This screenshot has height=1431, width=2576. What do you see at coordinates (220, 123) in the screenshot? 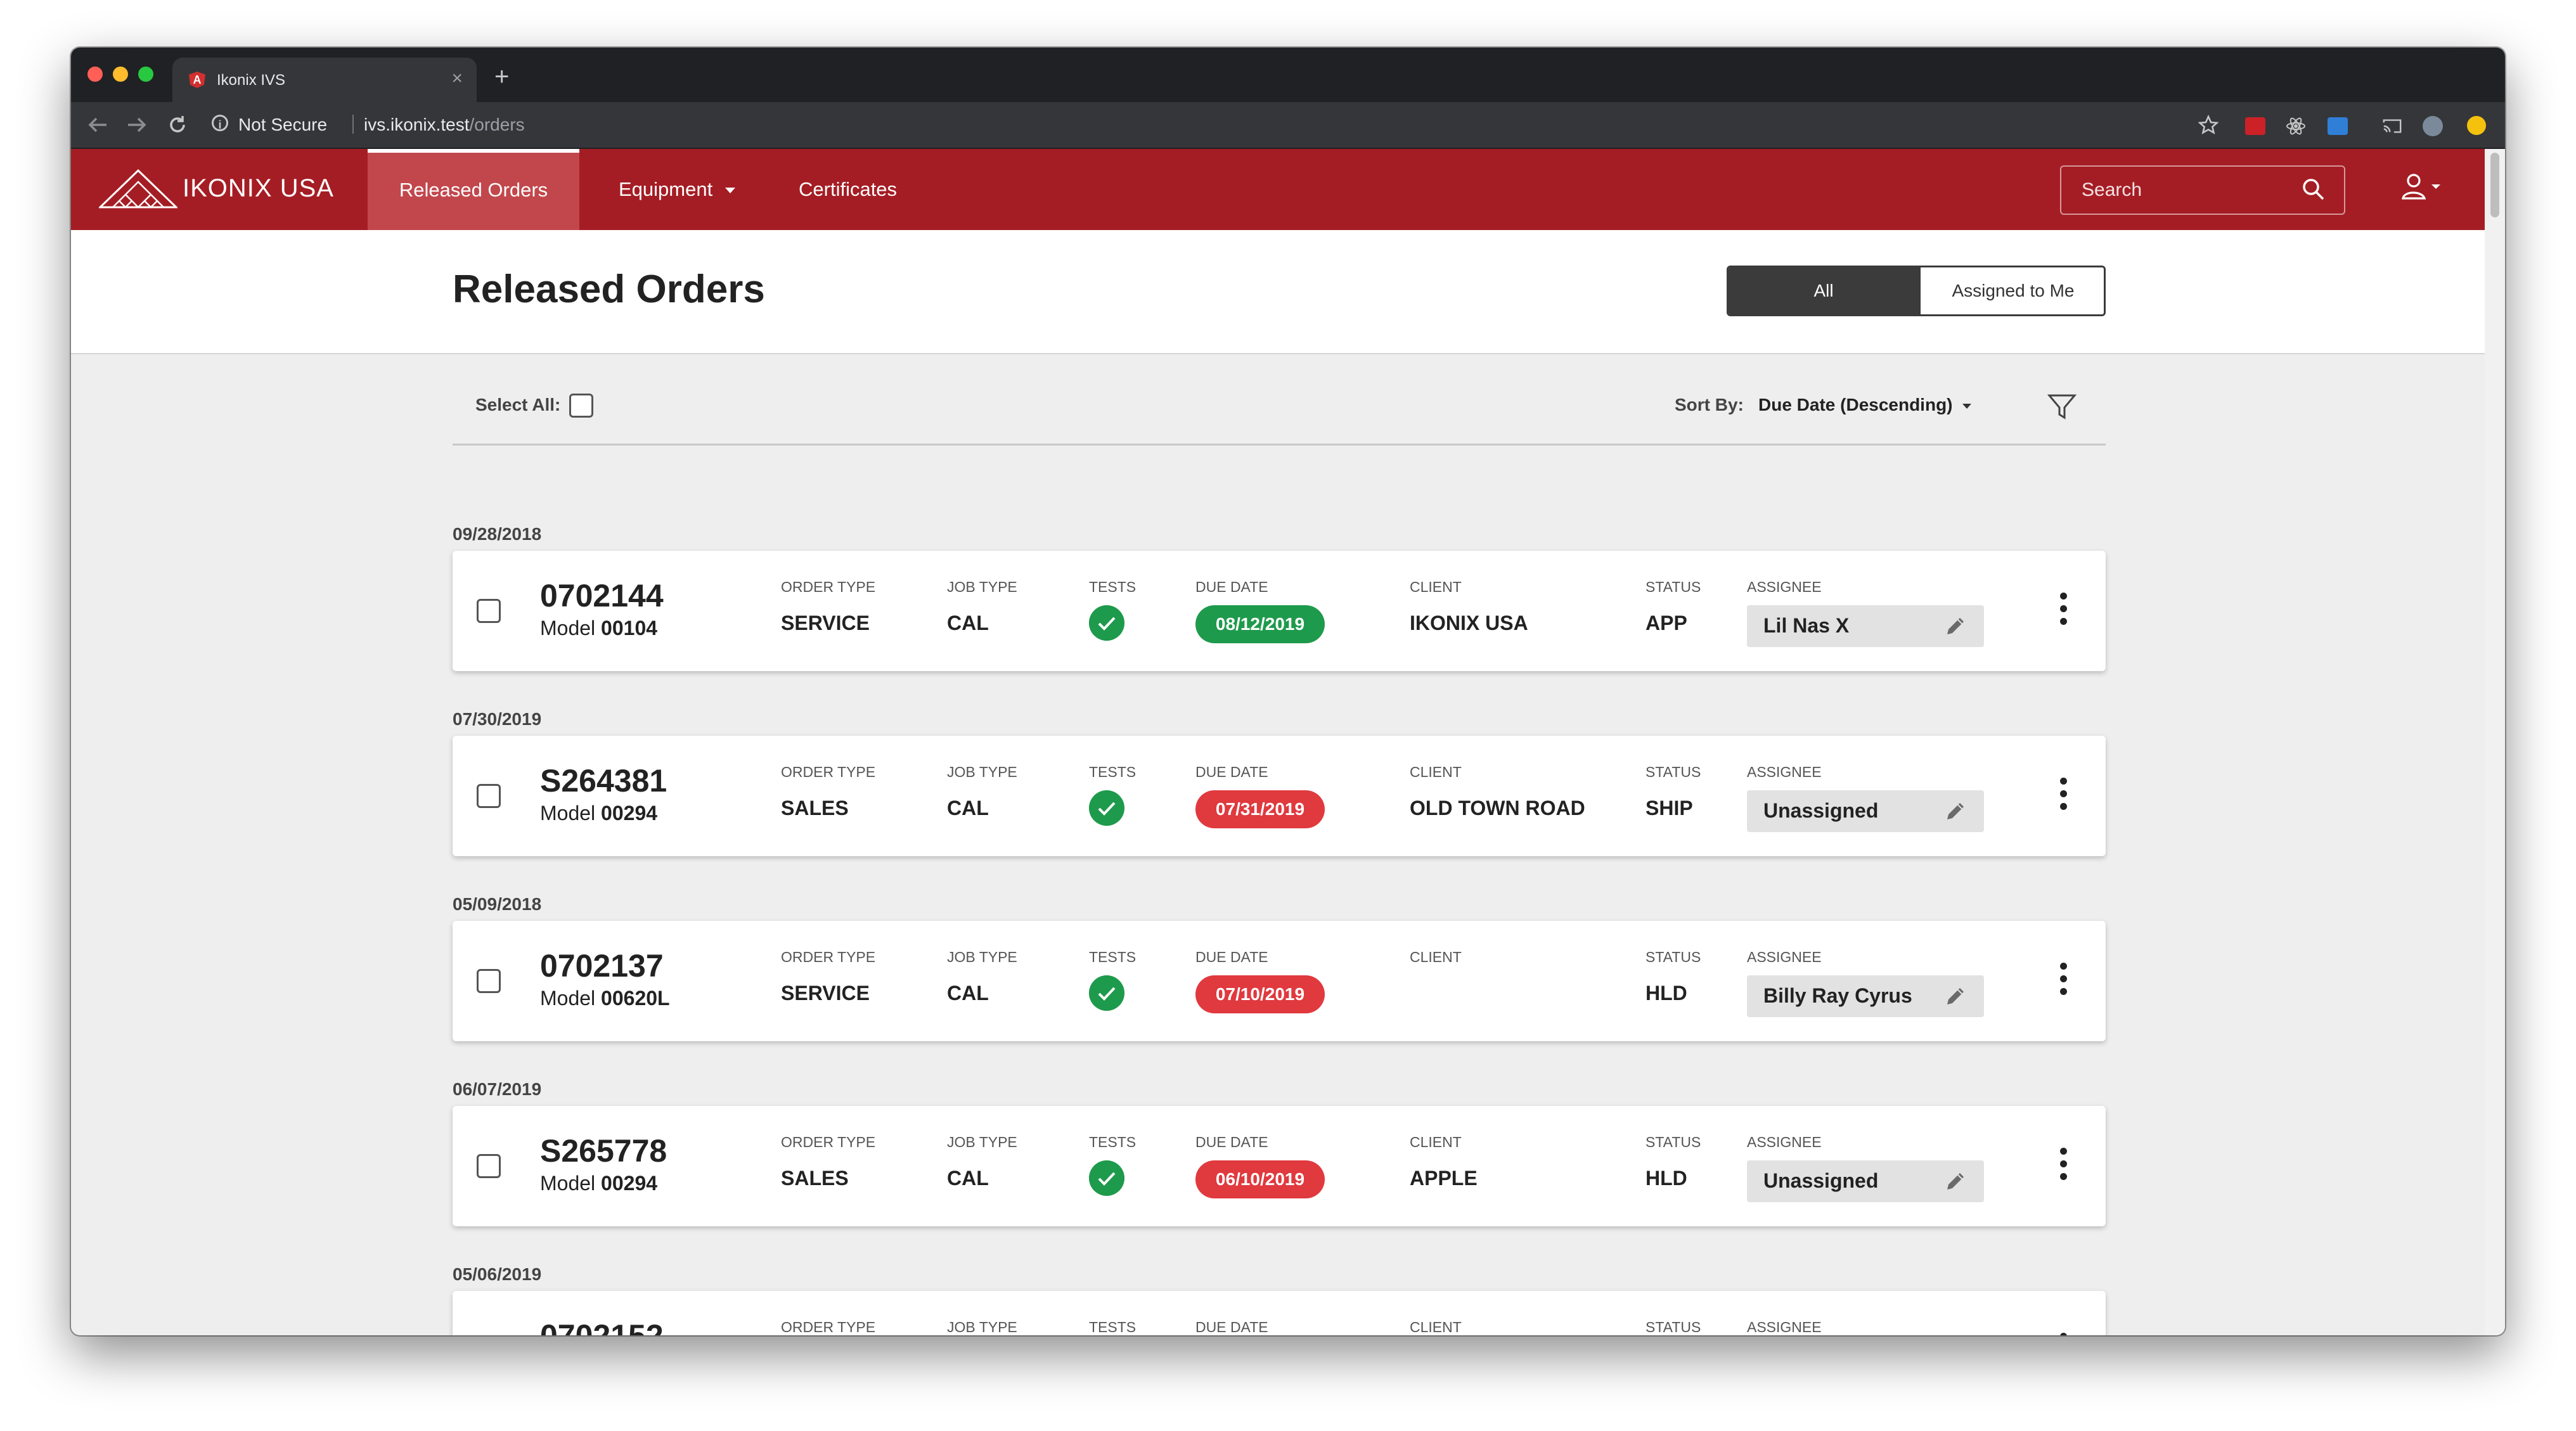
I see `site-info-icon: i` at bounding box center [220, 123].